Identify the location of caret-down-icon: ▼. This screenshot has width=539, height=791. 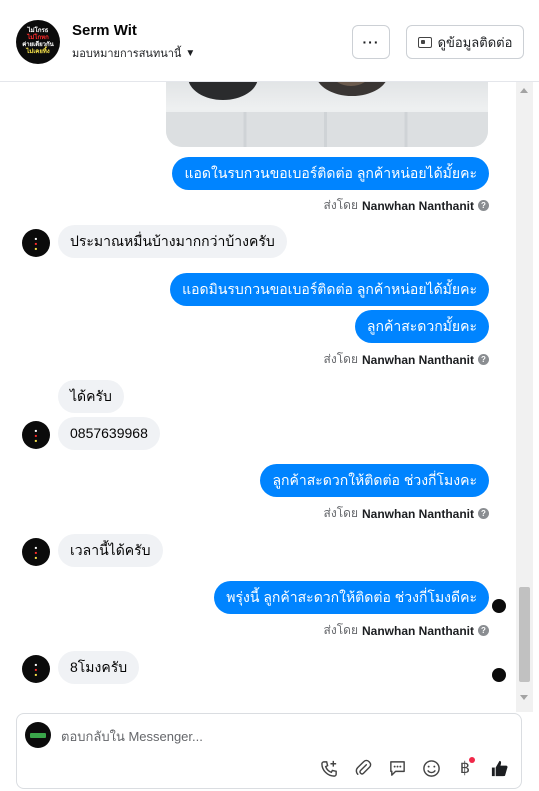
(190, 53).